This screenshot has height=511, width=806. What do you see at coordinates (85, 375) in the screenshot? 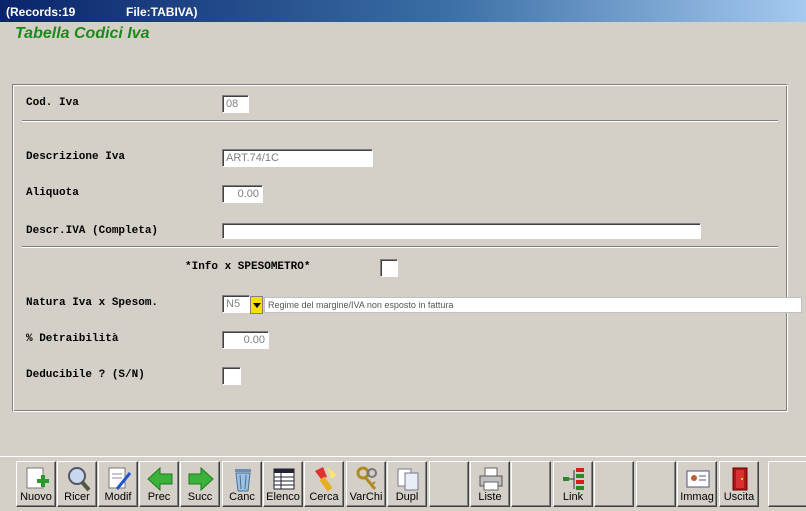
I see `deducibile-label: Deducibile ? (S/N)` at bounding box center [85, 375].